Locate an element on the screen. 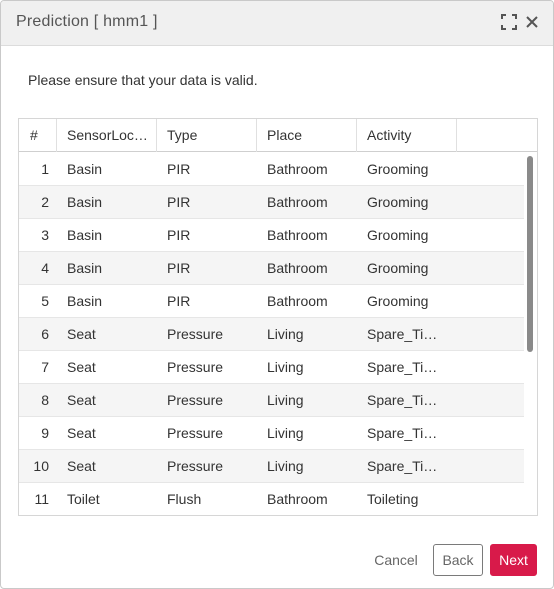  cell-type: Flush is located at coordinates (184, 499).